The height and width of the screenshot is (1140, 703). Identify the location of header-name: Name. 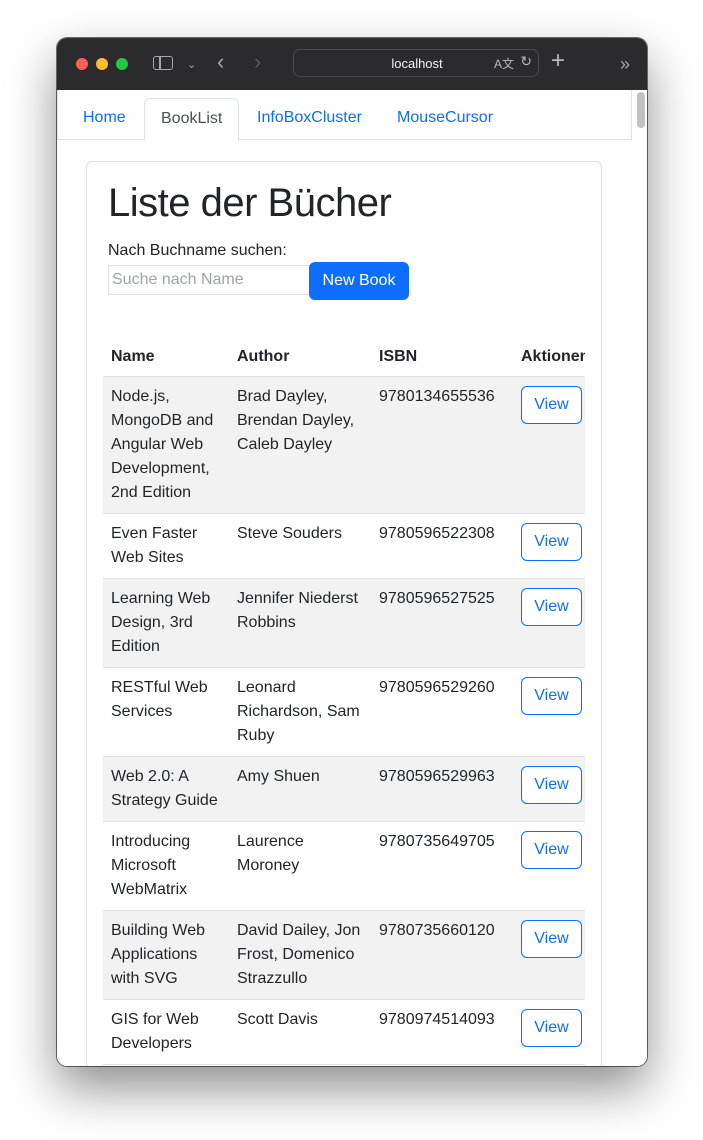
(166, 355).